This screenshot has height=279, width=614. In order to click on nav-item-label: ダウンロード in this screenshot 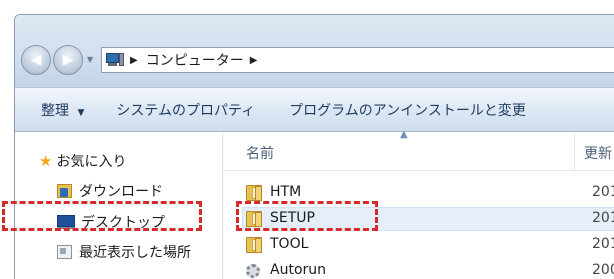, I will do `click(121, 192)`.